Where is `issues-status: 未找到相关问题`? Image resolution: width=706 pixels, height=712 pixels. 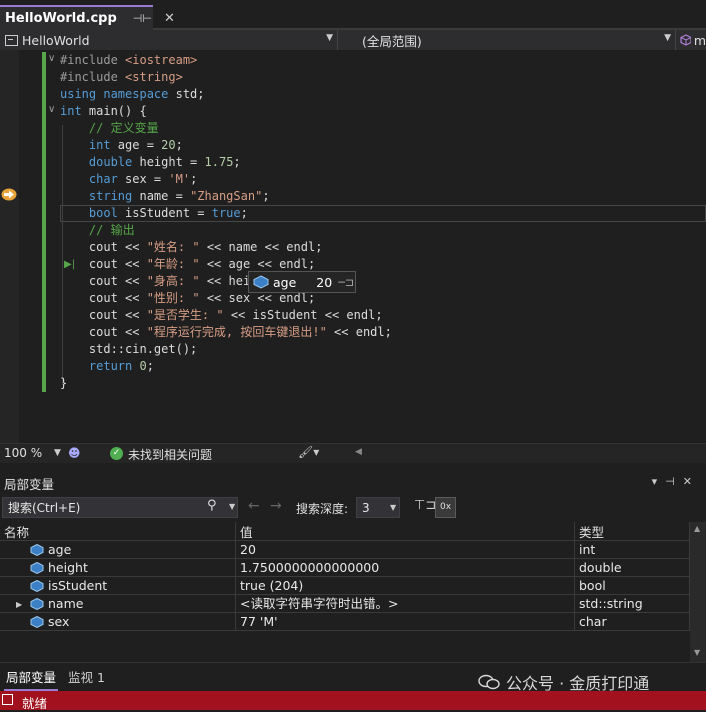 issues-status: 未找到相关问题 is located at coordinates (170, 454).